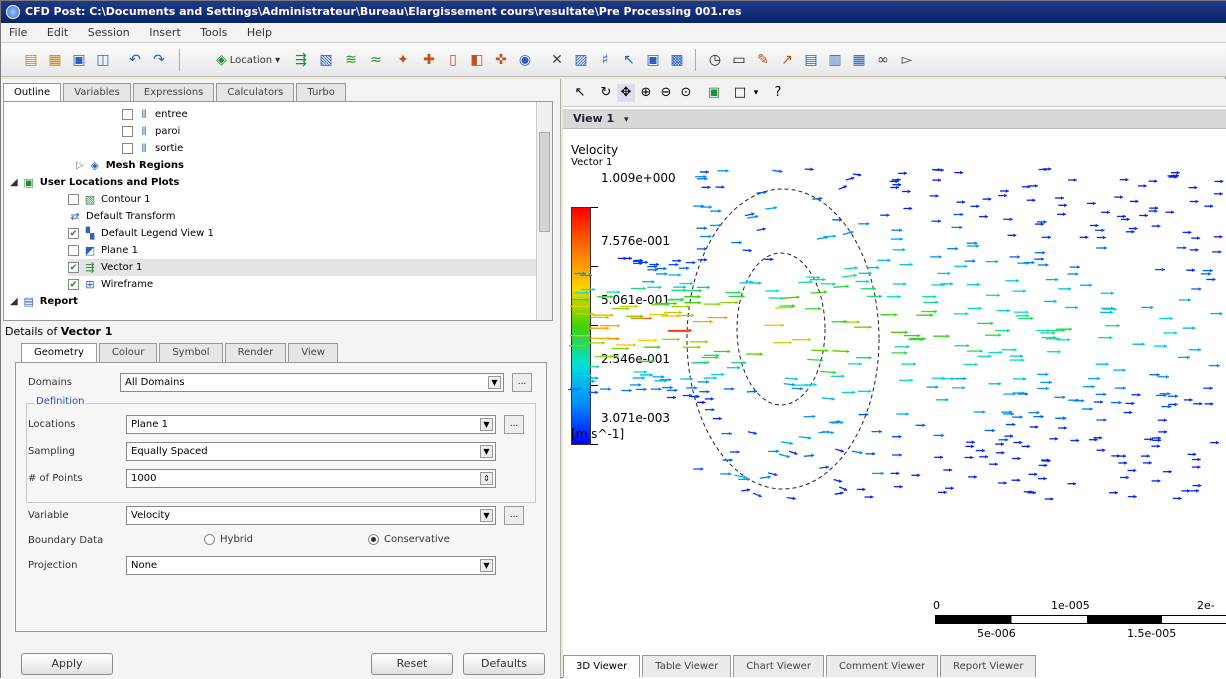 The height and width of the screenshot is (679, 1226). I want to click on comment-icon: ↖, so click(629, 60).